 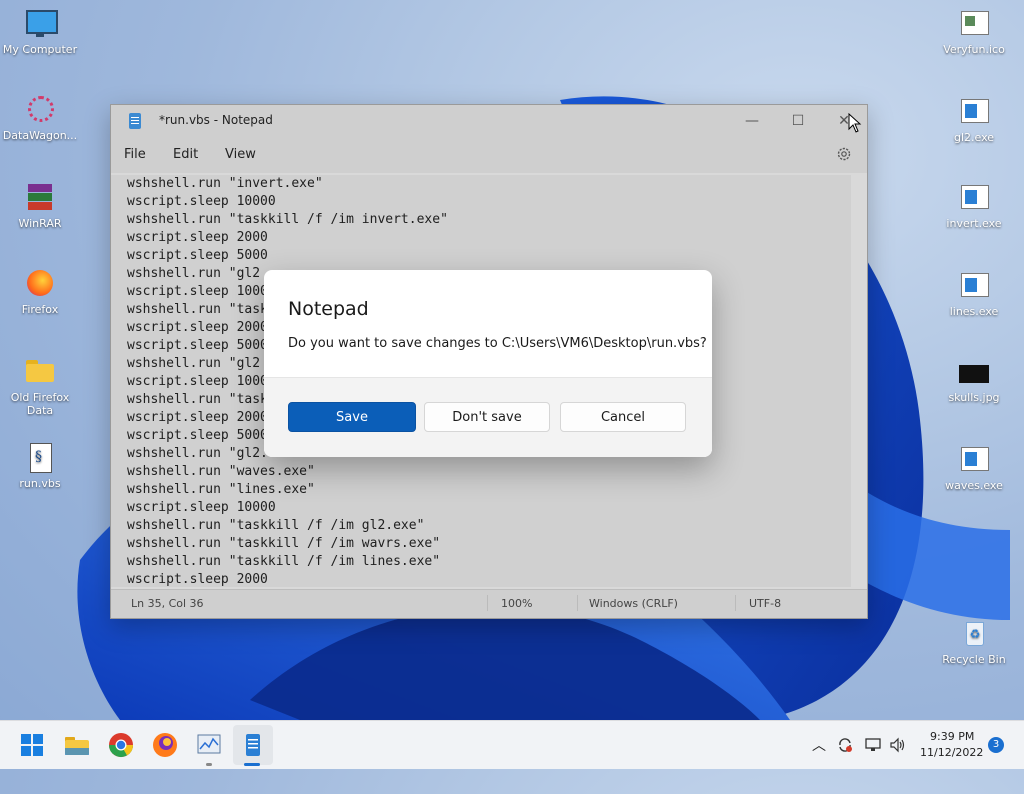 What do you see at coordinates (276, 525) in the screenshot?
I see `editor-line: wshshell.run "taskkill /f /im gl2.exe"` at bounding box center [276, 525].